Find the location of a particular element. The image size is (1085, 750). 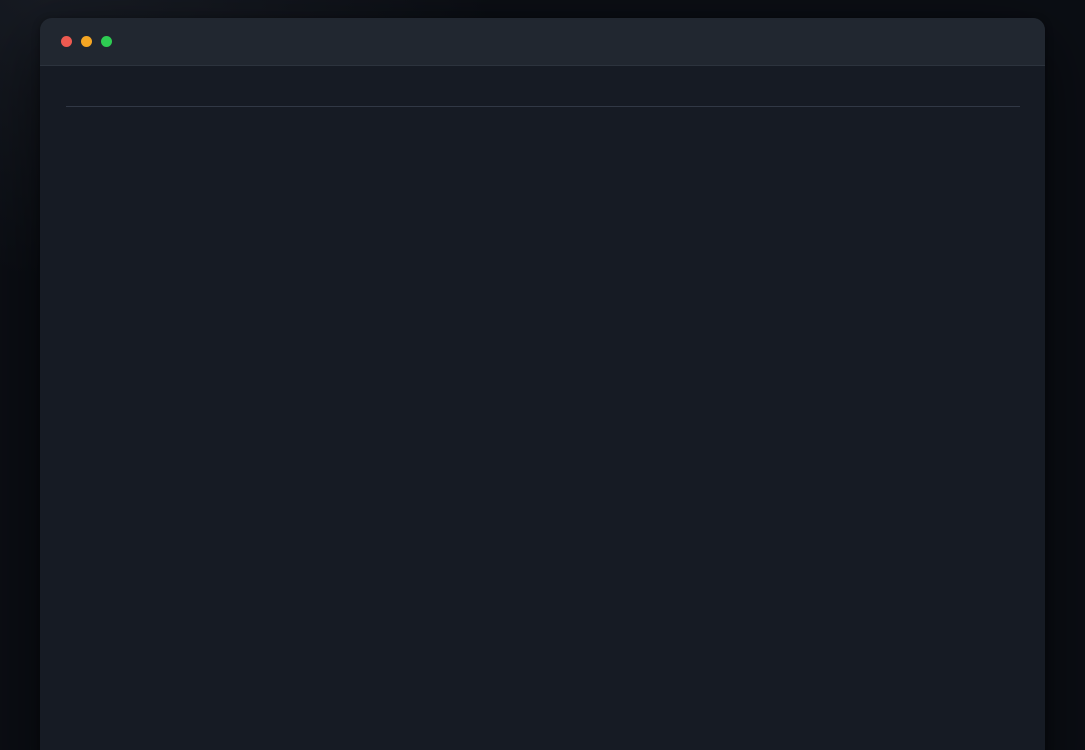

table-divider is located at coordinates (543, 106).